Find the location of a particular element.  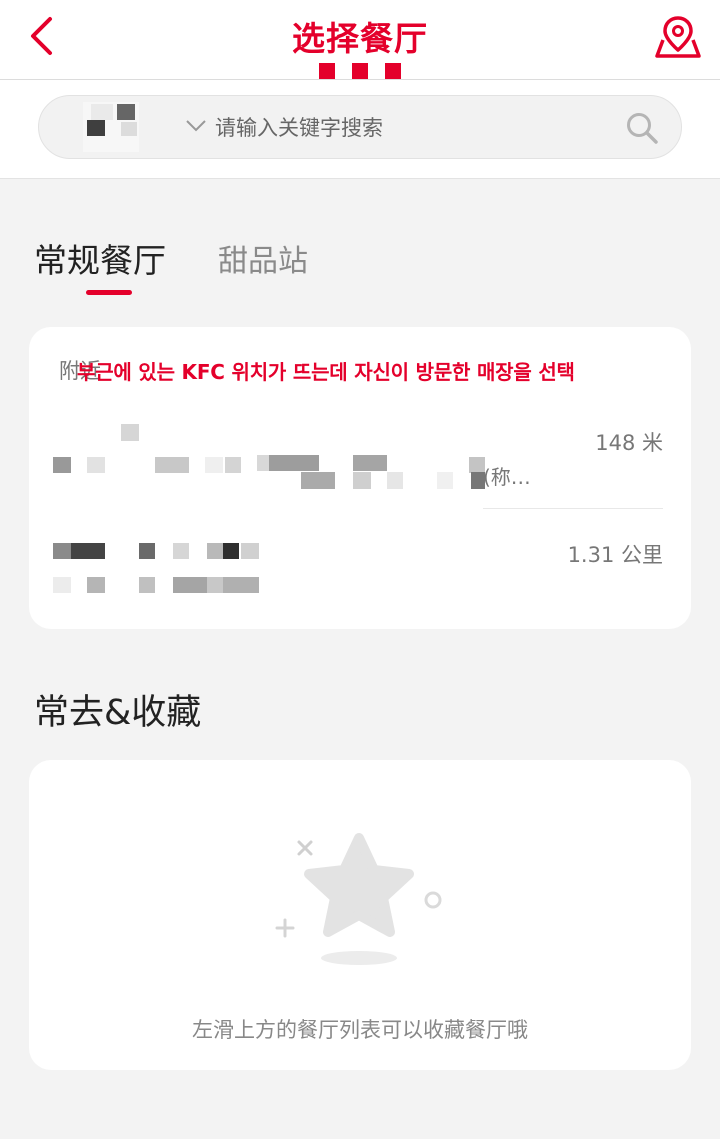

restaurant-type-tabs: 常规餐厅 甜品站 is located at coordinates (360, 265).